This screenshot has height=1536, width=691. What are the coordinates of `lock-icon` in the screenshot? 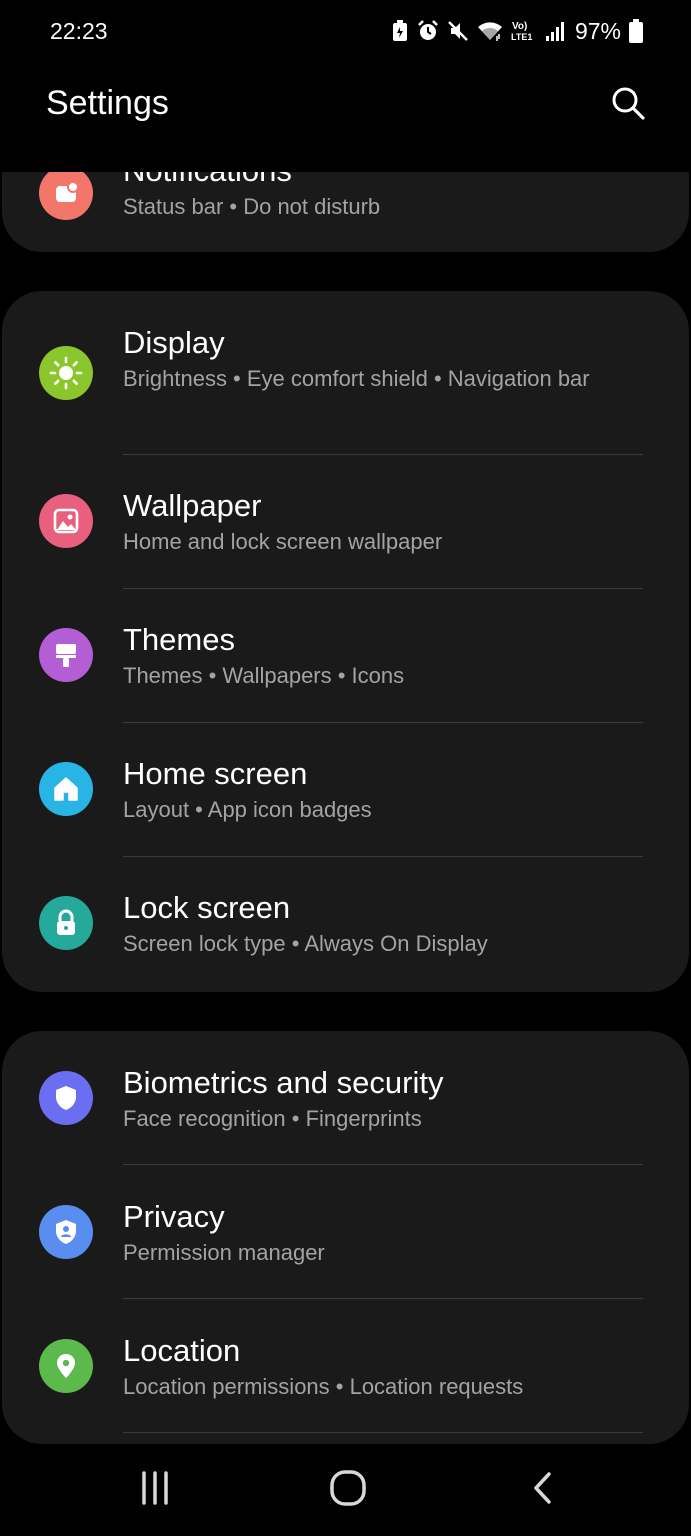 It's located at (66, 923).